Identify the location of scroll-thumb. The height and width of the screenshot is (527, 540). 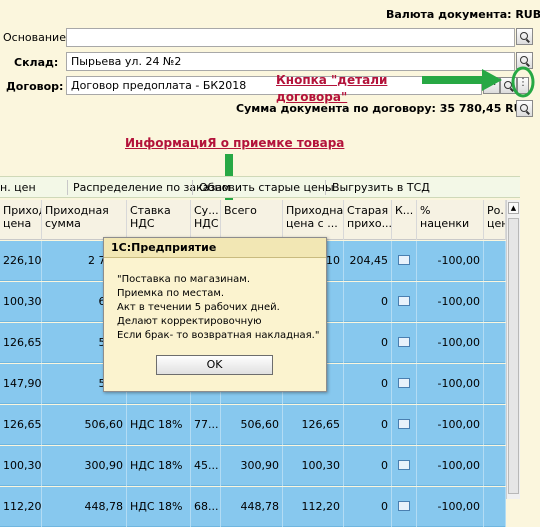
(513, 356).